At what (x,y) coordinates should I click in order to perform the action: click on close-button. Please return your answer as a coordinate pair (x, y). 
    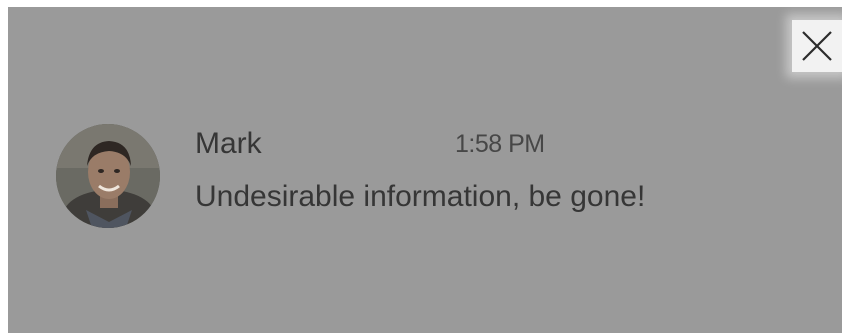
    Looking at the image, I should click on (817, 46).